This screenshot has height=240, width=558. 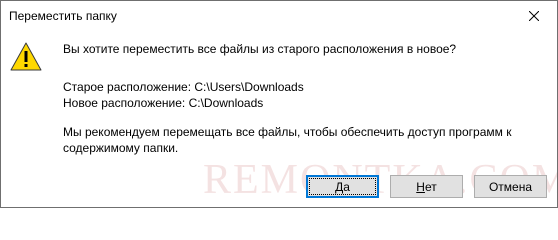 I want to click on close-button, so click(x=534, y=16).